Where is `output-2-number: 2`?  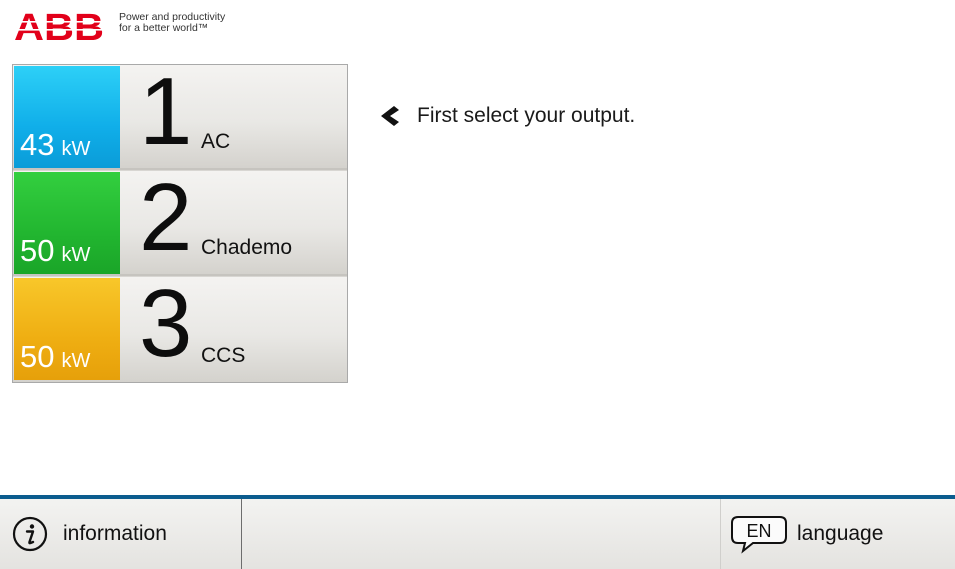
output-2-number: 2 is located at coordinates (166, 217).